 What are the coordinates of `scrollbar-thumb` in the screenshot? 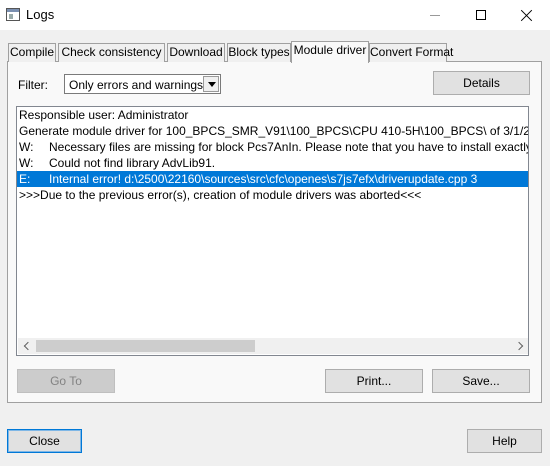 It's located at (145, 346).